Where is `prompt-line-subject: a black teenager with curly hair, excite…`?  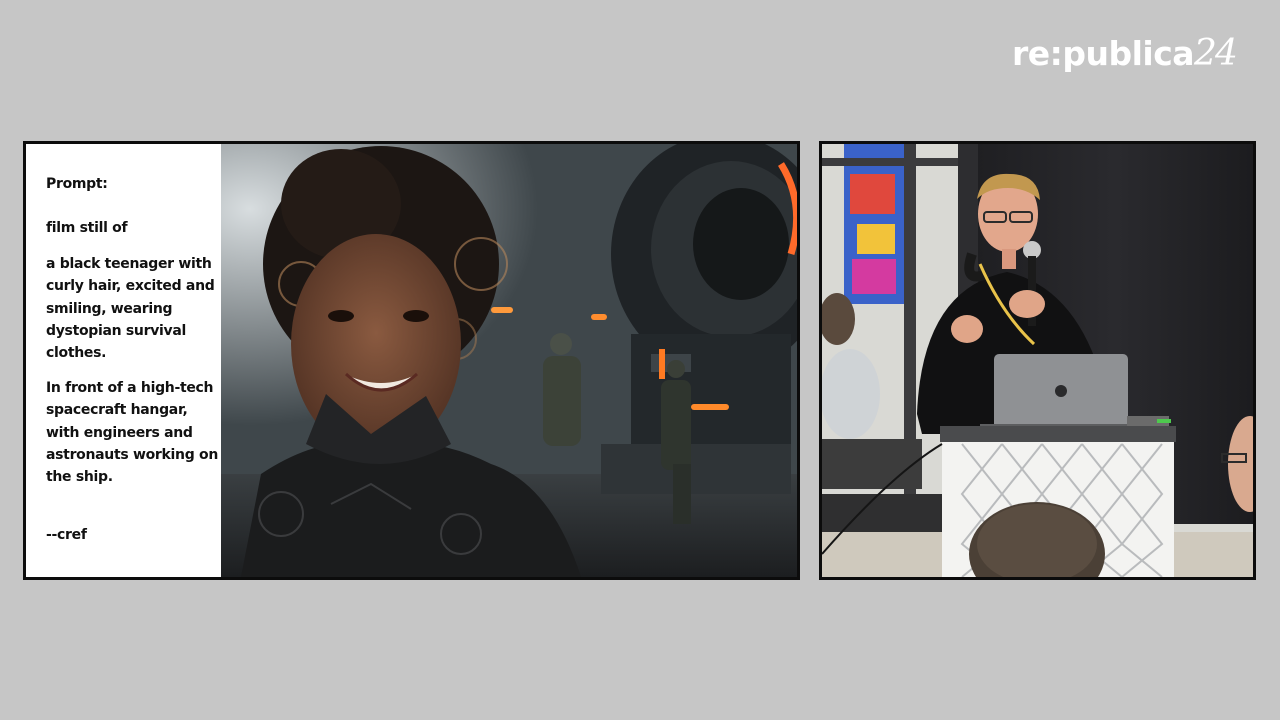 prompt-line-subject: a black teenager with curly hair, excite… is located at coordinates (130, 309).